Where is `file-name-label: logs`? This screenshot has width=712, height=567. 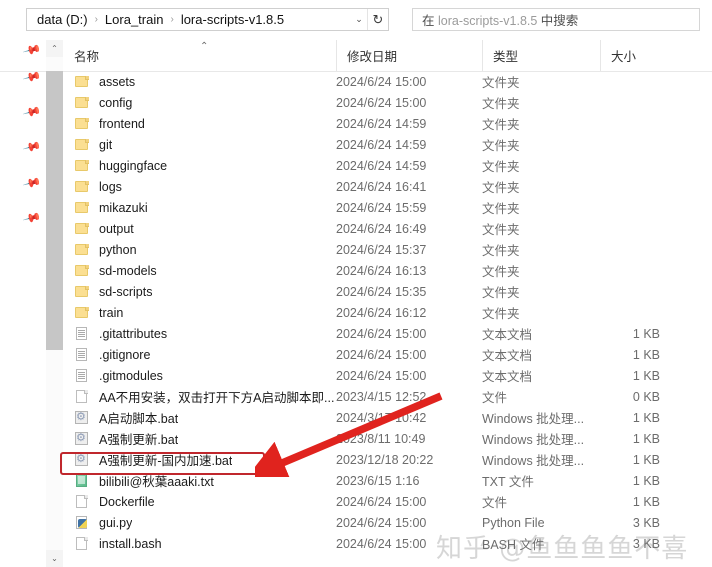 file-name-label: logs is located at coordinates (110, 186).